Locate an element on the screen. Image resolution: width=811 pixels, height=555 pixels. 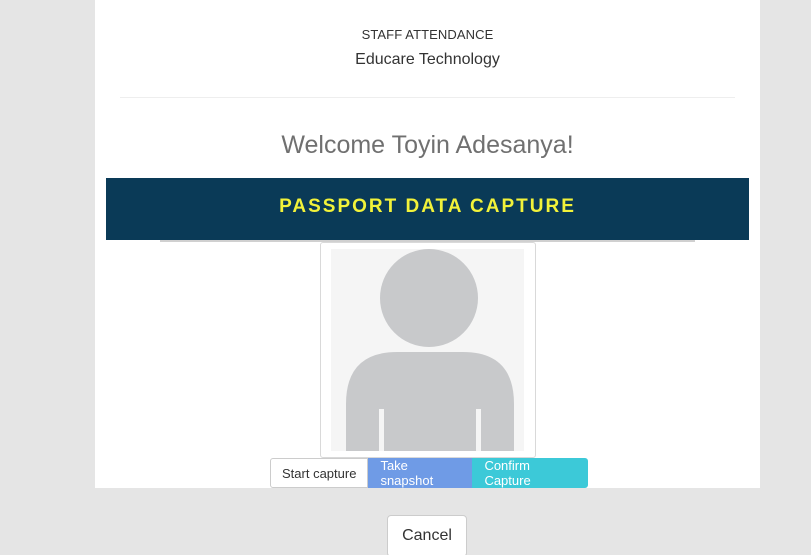
start-capture-button: Start capture is located at coordinates (319, 473).